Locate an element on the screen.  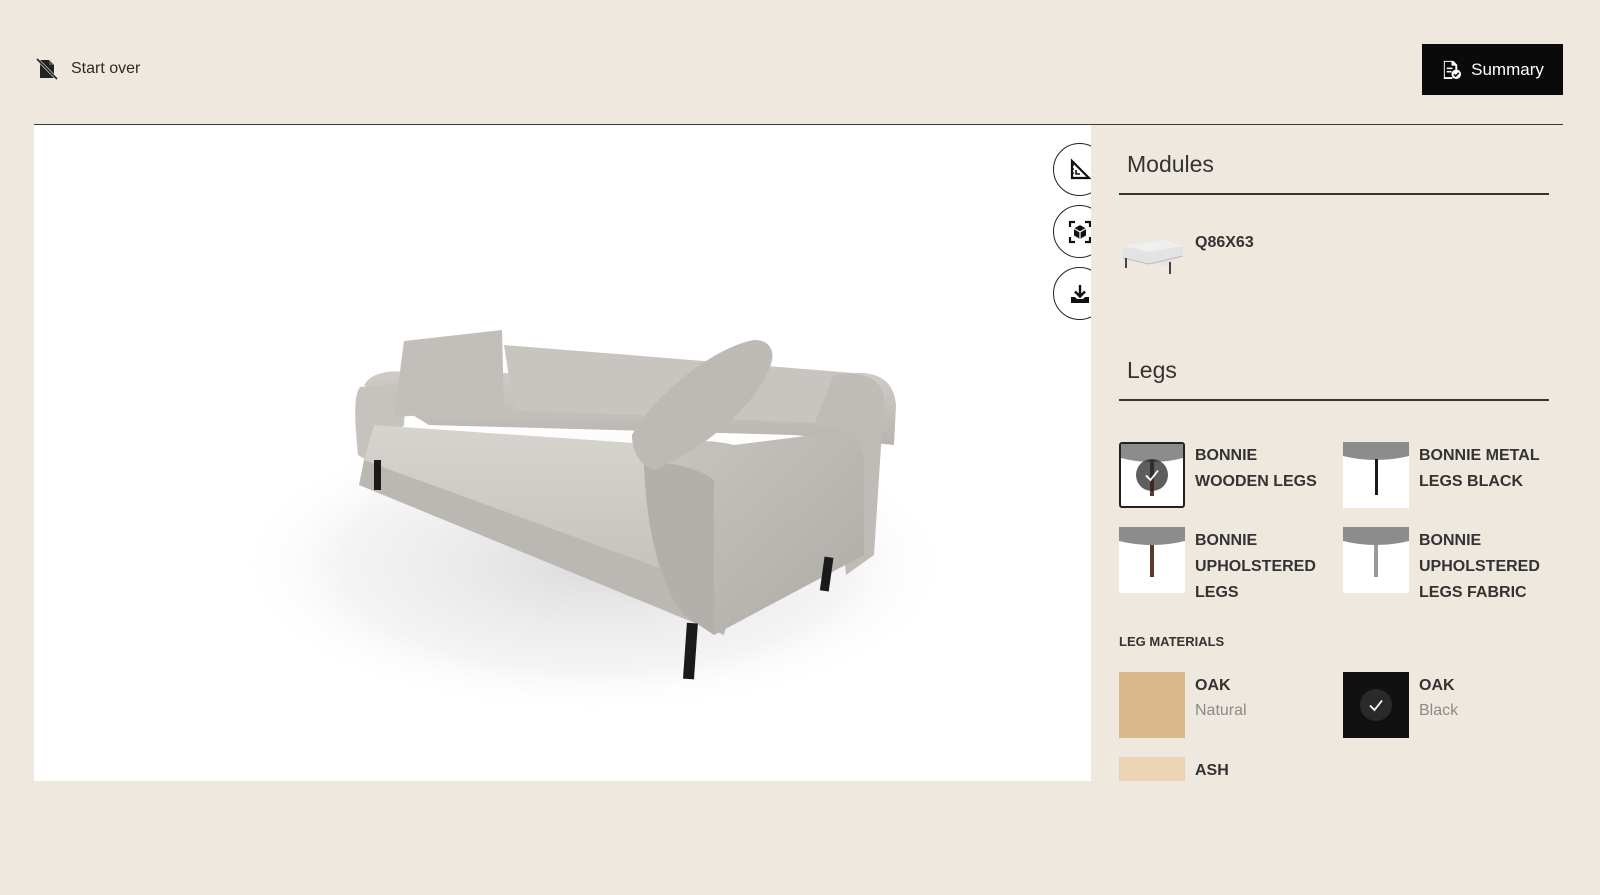
leg-option-line3: LEGS FABRIC is located at coordinates (1473, 592).